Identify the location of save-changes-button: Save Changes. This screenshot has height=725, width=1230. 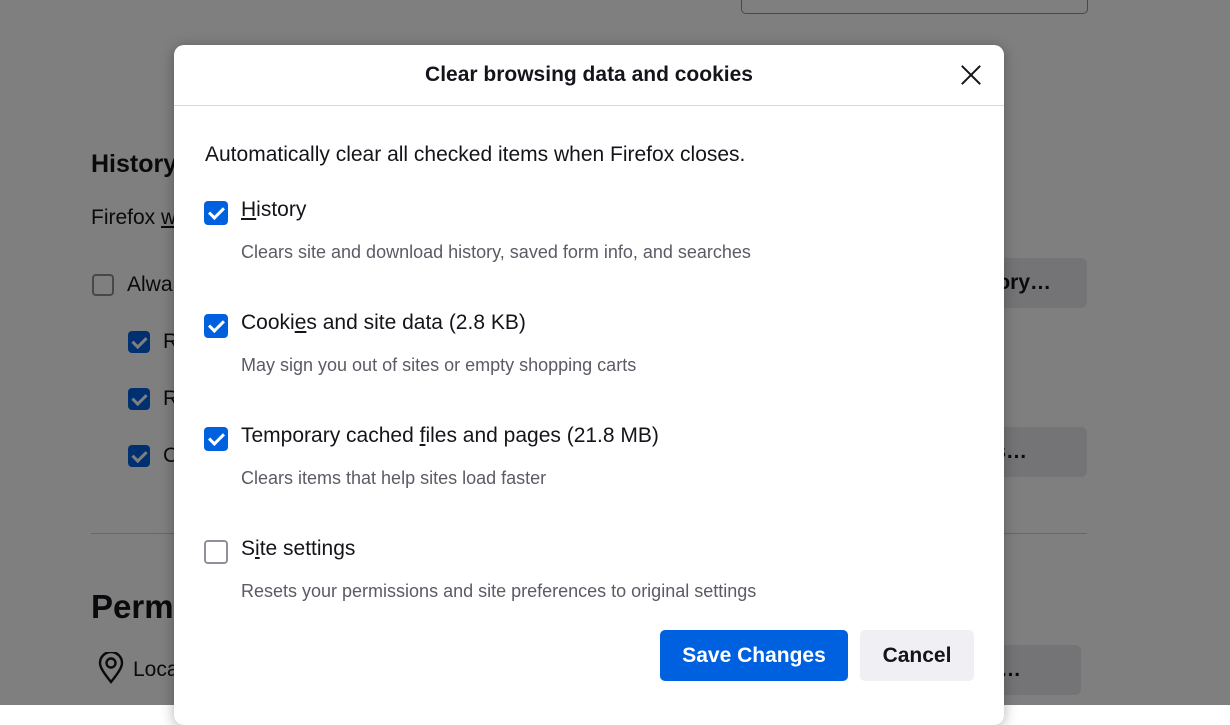
(754, 655).